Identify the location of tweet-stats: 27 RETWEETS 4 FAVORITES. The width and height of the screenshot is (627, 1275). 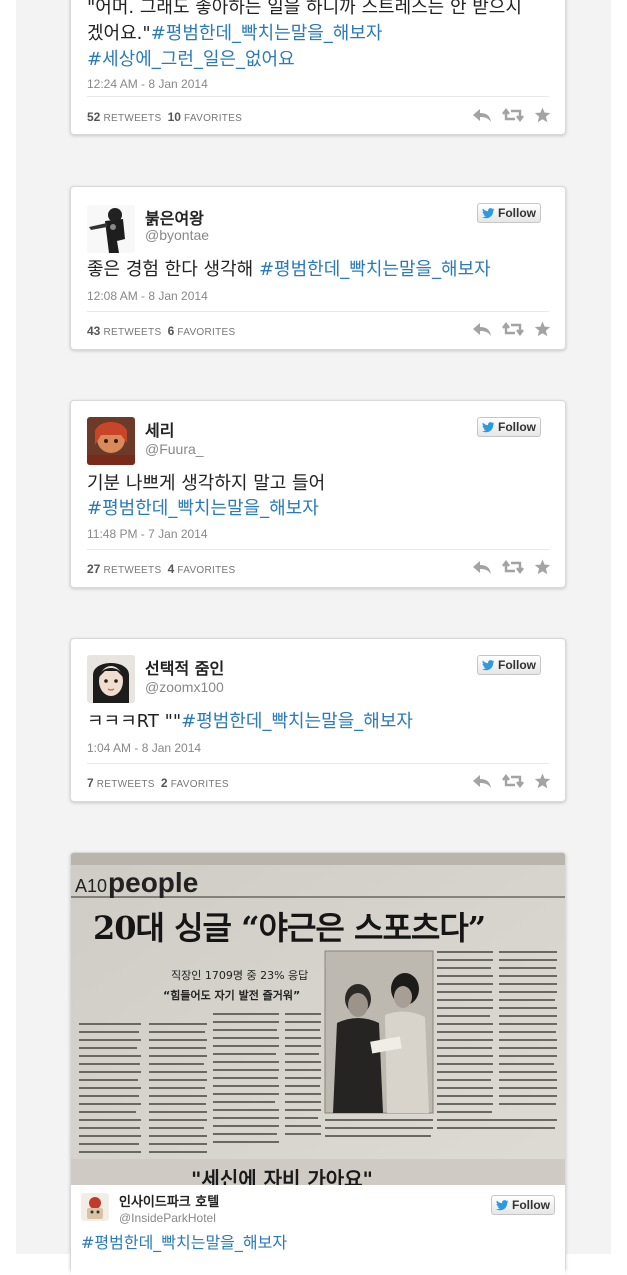
(161, 569).